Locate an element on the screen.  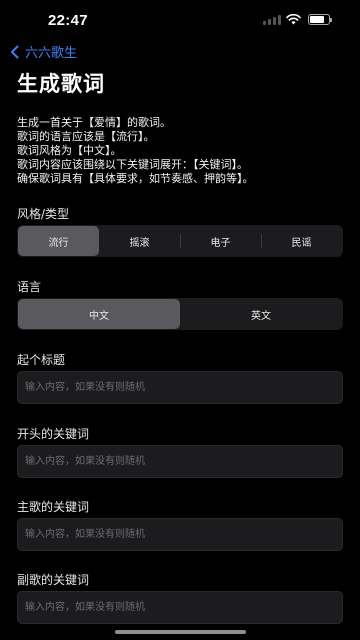
wifi-icon is located at coordinates (293, 19).